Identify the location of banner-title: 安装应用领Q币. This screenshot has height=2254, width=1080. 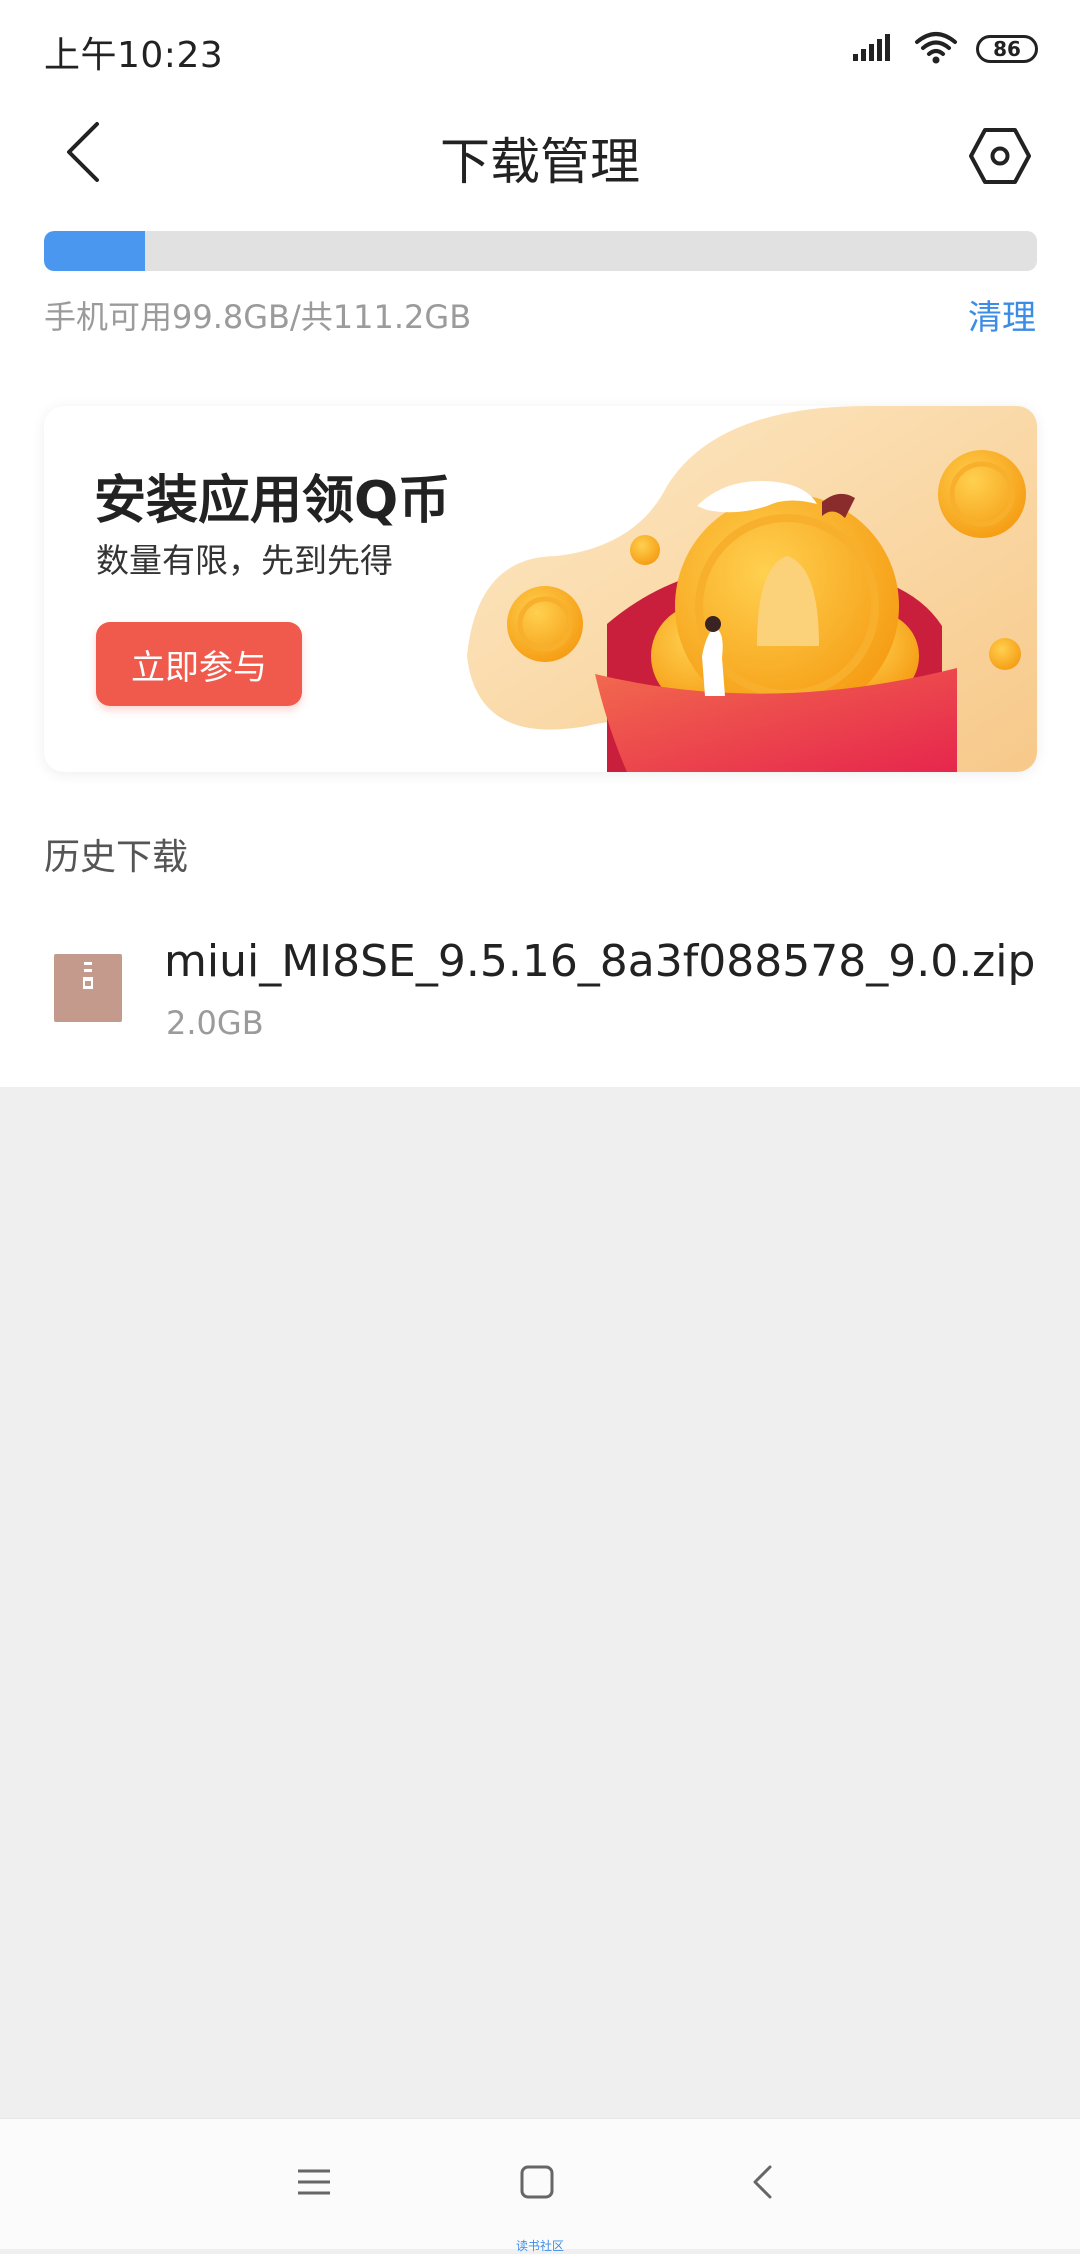
(272, 501).